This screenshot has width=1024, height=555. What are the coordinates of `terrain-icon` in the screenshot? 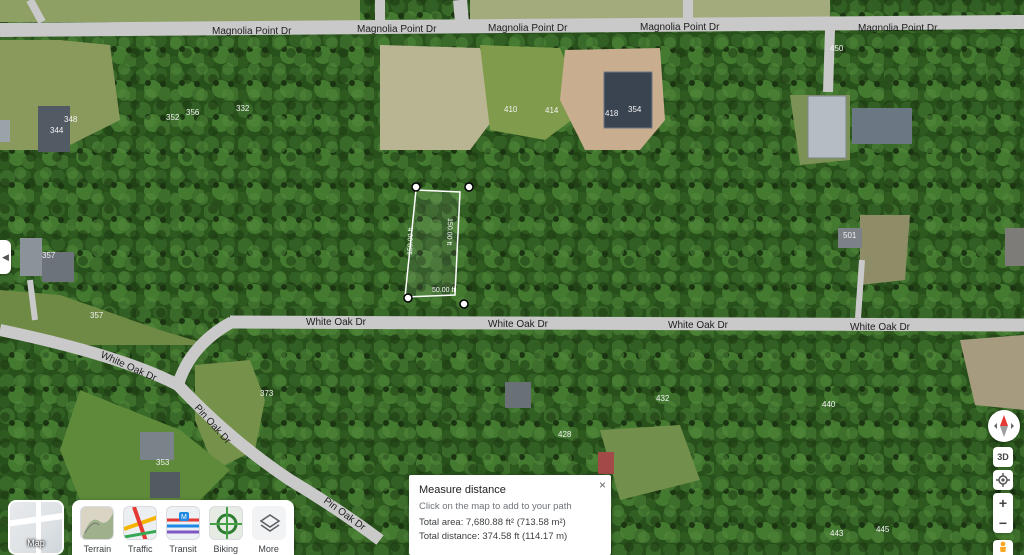 It's located at (97, 523).